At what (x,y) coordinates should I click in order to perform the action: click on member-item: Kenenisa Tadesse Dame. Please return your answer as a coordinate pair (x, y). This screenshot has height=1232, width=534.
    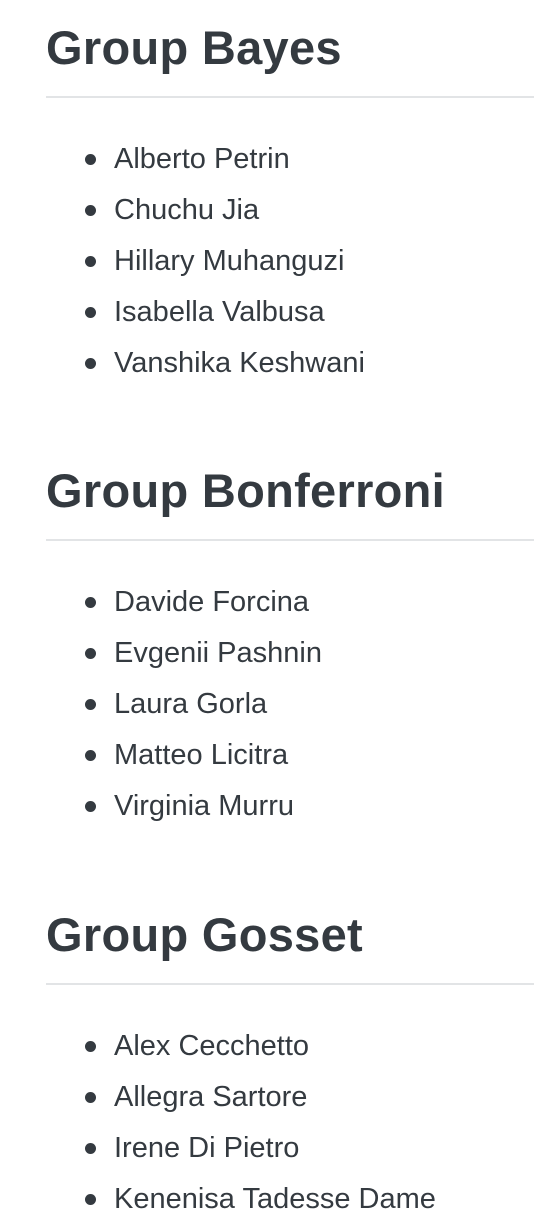
    Looking at the image, I should click on (290, 1199).